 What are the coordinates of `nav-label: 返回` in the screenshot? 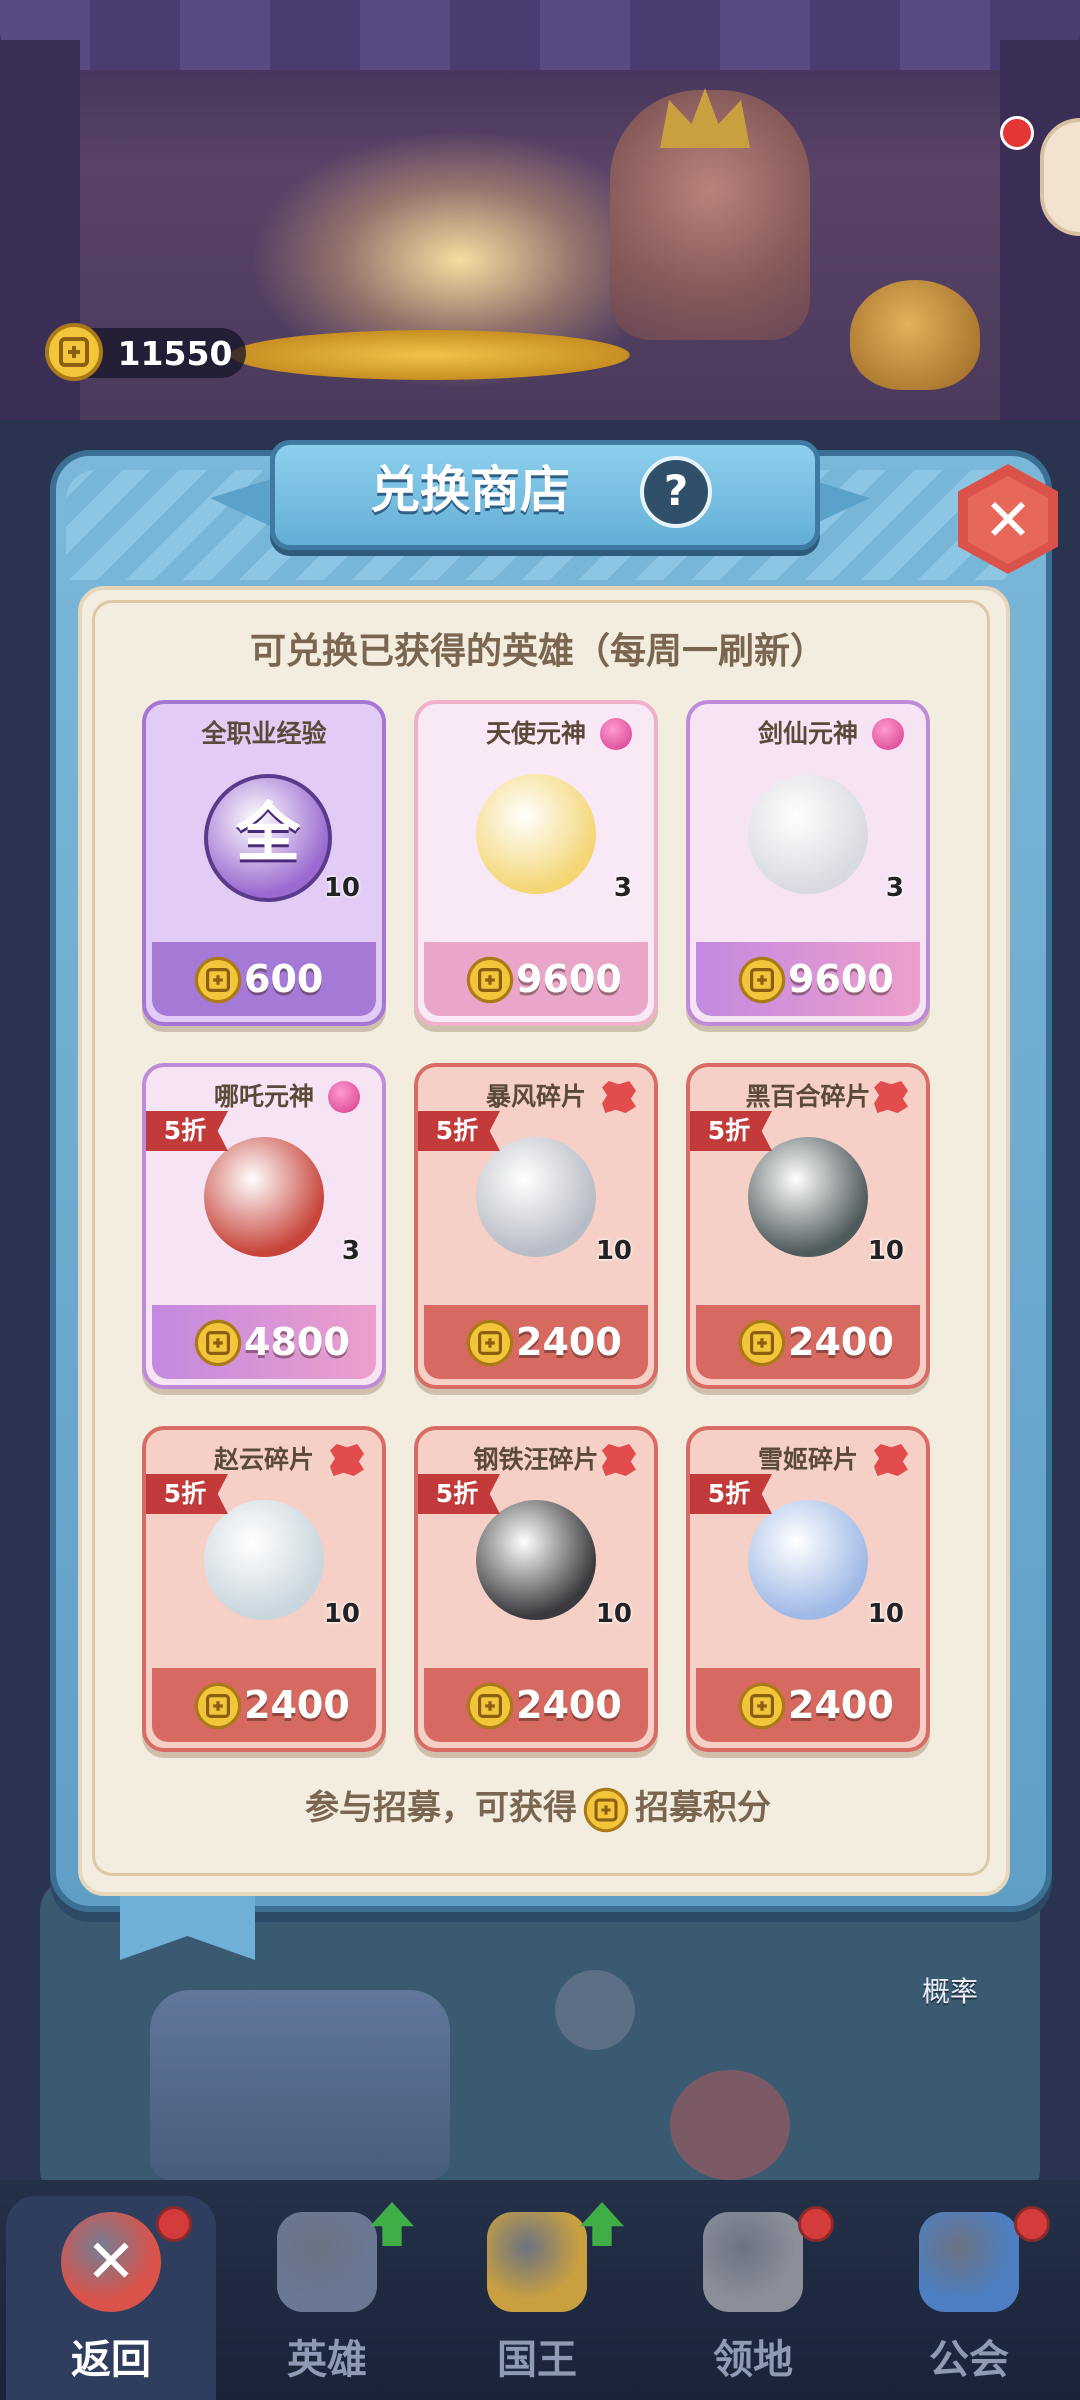 It's located at (111, 2360).